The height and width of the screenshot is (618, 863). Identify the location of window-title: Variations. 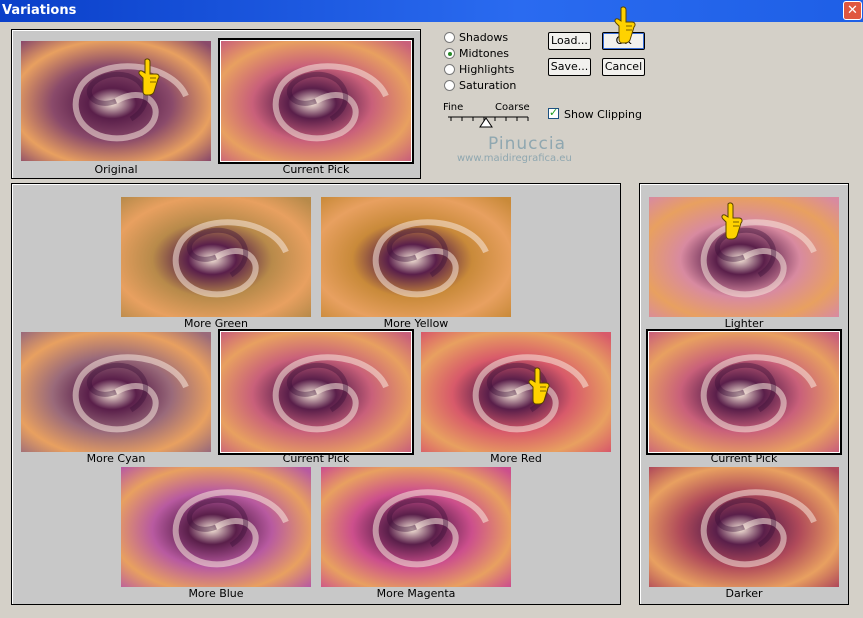
(39, 10).